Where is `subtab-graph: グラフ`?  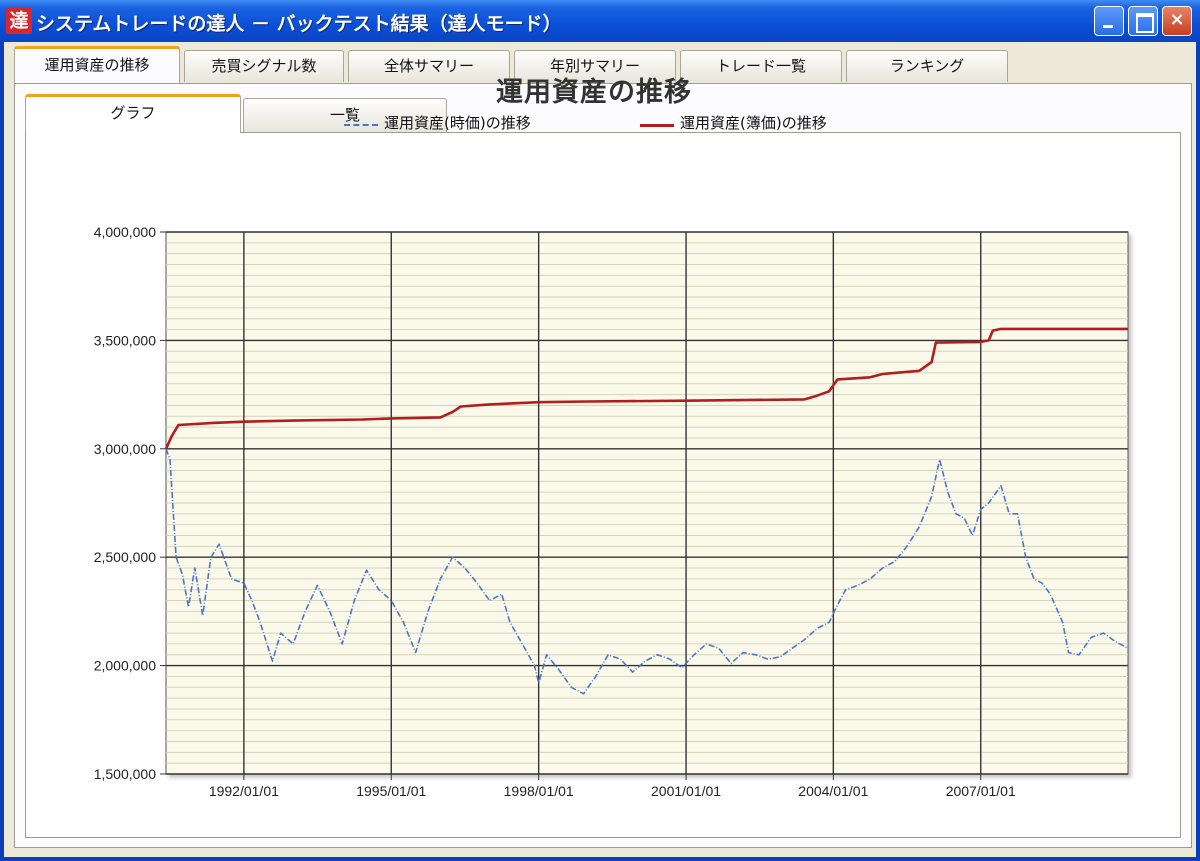
subtab-graph: グラフ is located at coordinates (133, 113).